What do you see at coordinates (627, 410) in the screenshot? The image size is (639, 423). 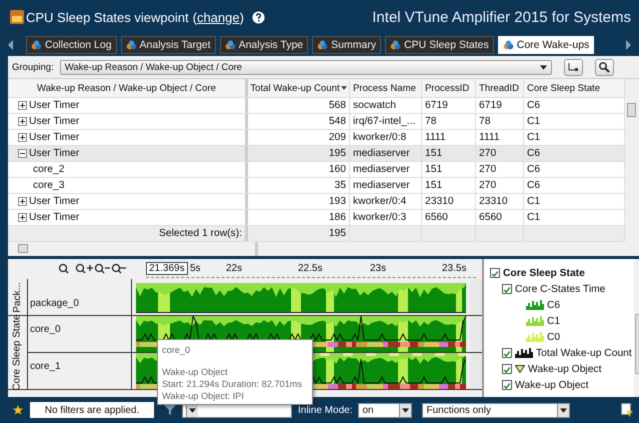 I see `filter-settings-icon` at bounding box center [627, 410].